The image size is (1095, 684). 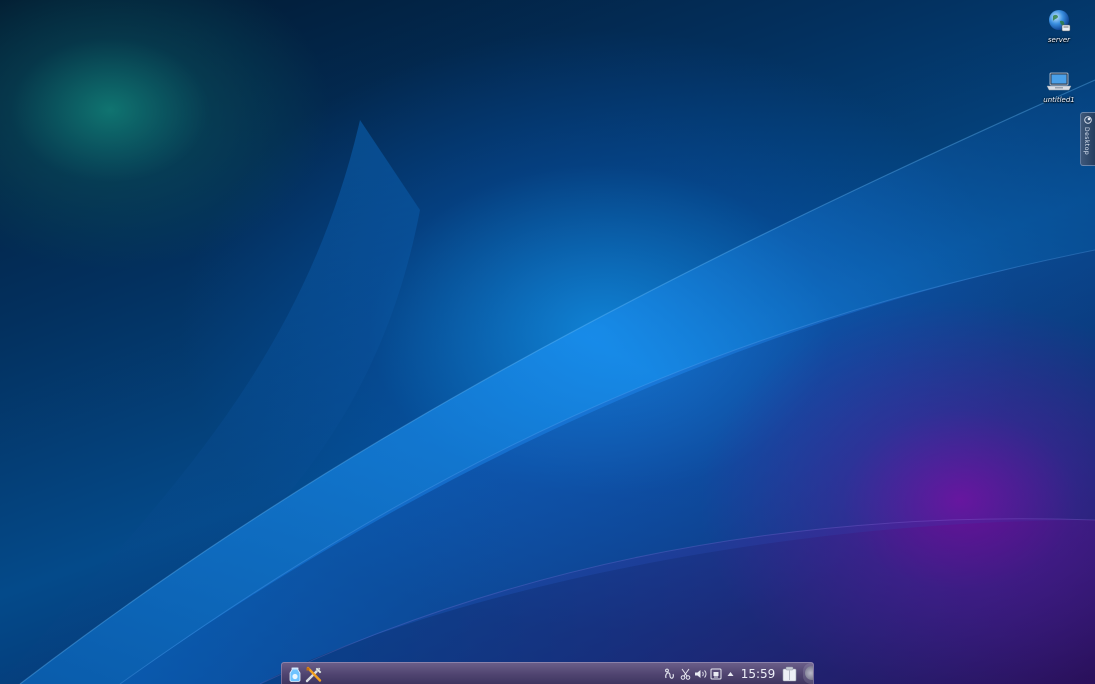 I want to click on application-launcher-icon, so click(x=295, y=674).